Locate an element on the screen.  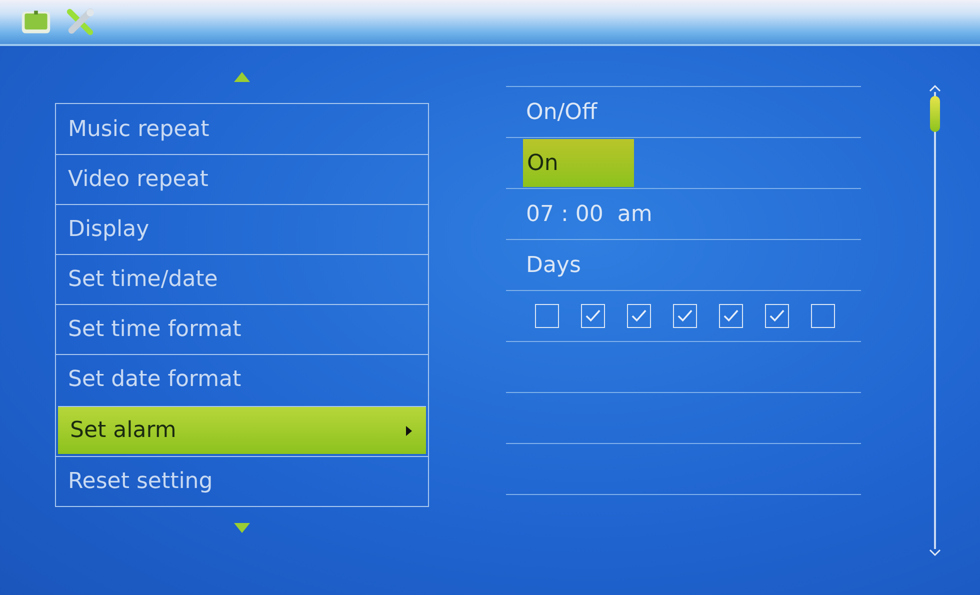
menu-item: Set time format is located at coordinates (242, 329).